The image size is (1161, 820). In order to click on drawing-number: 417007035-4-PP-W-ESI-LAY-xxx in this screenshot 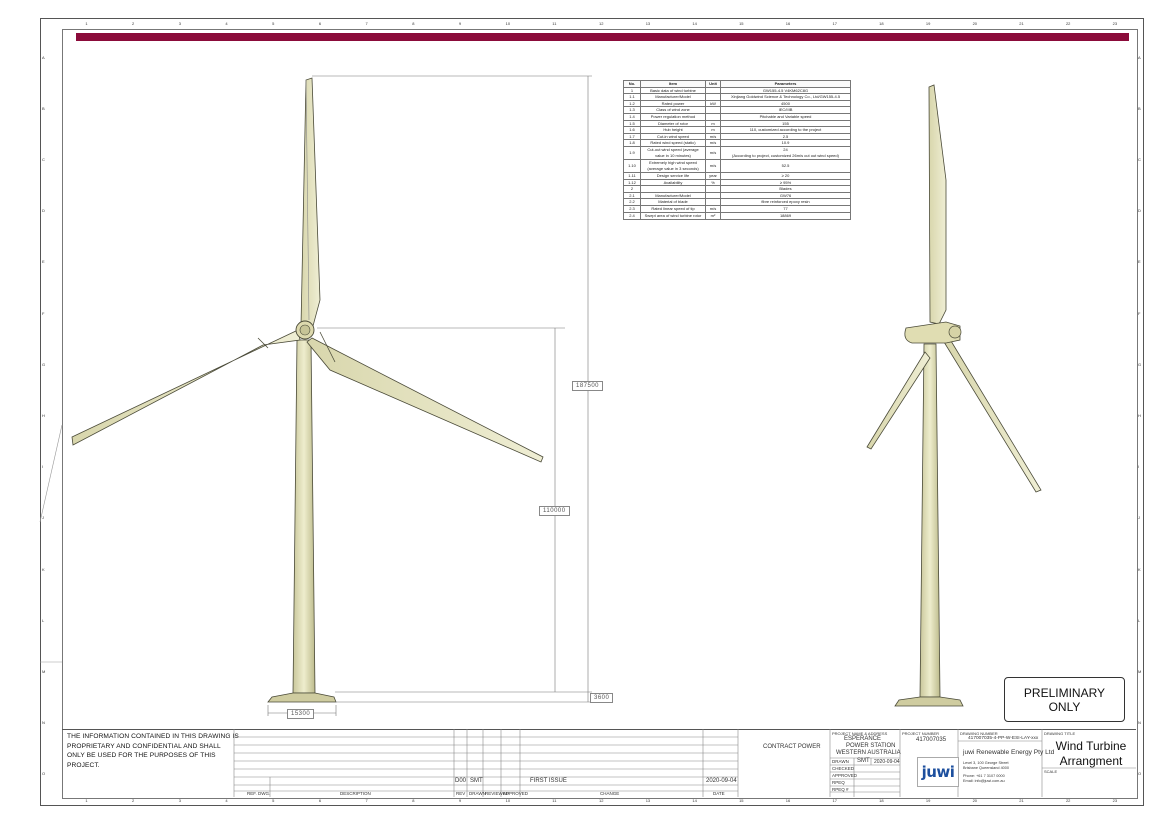, I will do `click(1003, 738)`.